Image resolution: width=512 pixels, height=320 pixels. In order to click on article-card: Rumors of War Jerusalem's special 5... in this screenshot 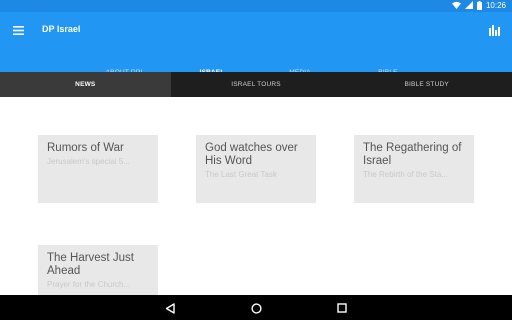, I will do `click(98, 169)`.